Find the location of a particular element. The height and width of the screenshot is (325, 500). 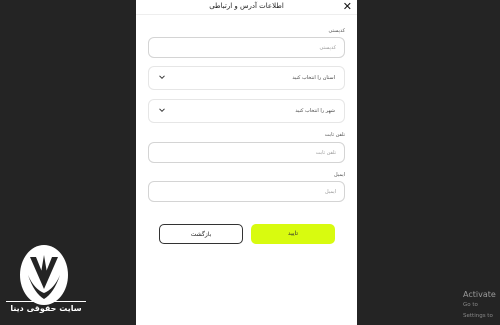

confirm-button: تایید is located at coordinates (293, 234).